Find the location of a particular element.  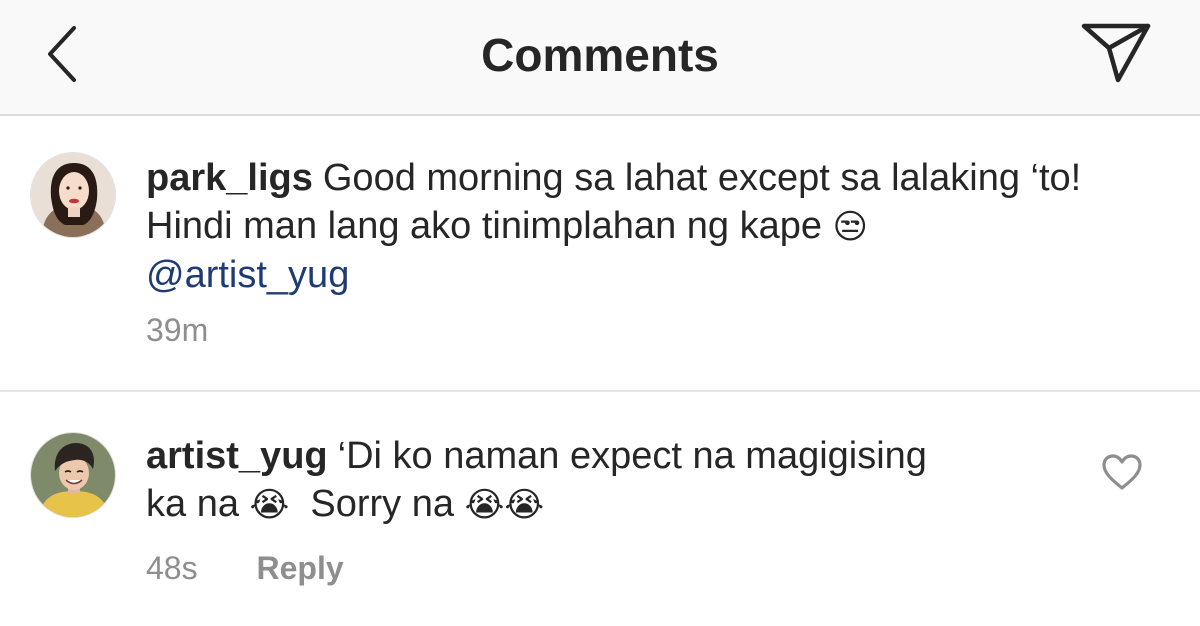

comment-body-line1: ‘Di ko naman expect na magigising is located at coordinates (632, 456).